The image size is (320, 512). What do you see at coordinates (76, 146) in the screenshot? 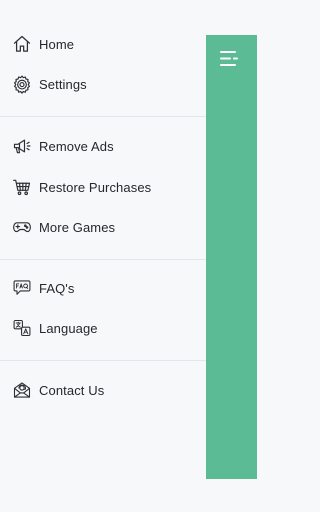
I see `drawer-item-label: Remove Ads` at bounding box center [76, 146].